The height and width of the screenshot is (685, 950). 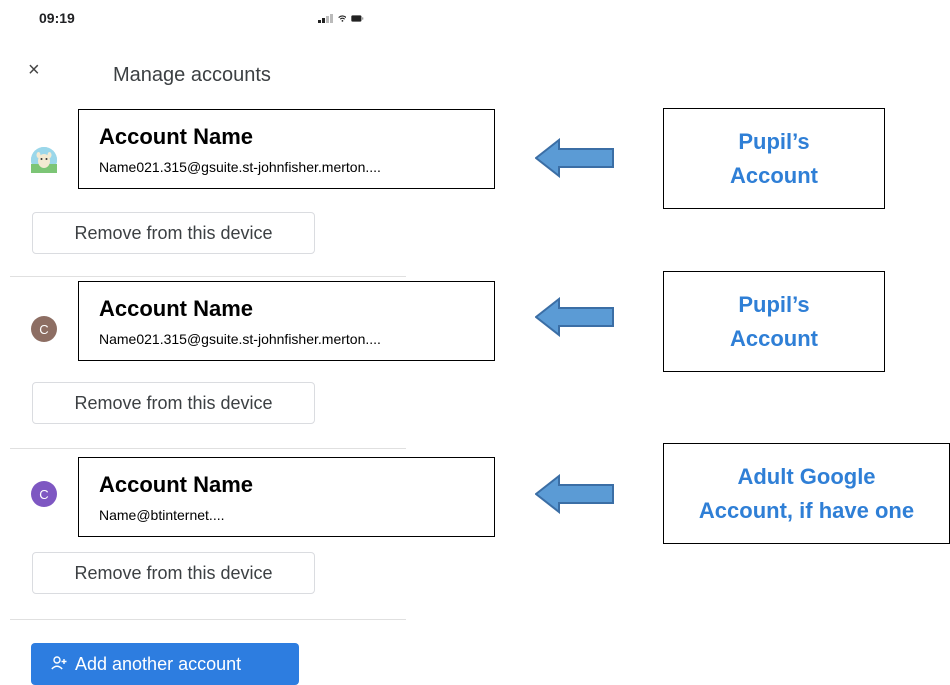 I want to click on close-icon: ×, so click(x=36, y=70).